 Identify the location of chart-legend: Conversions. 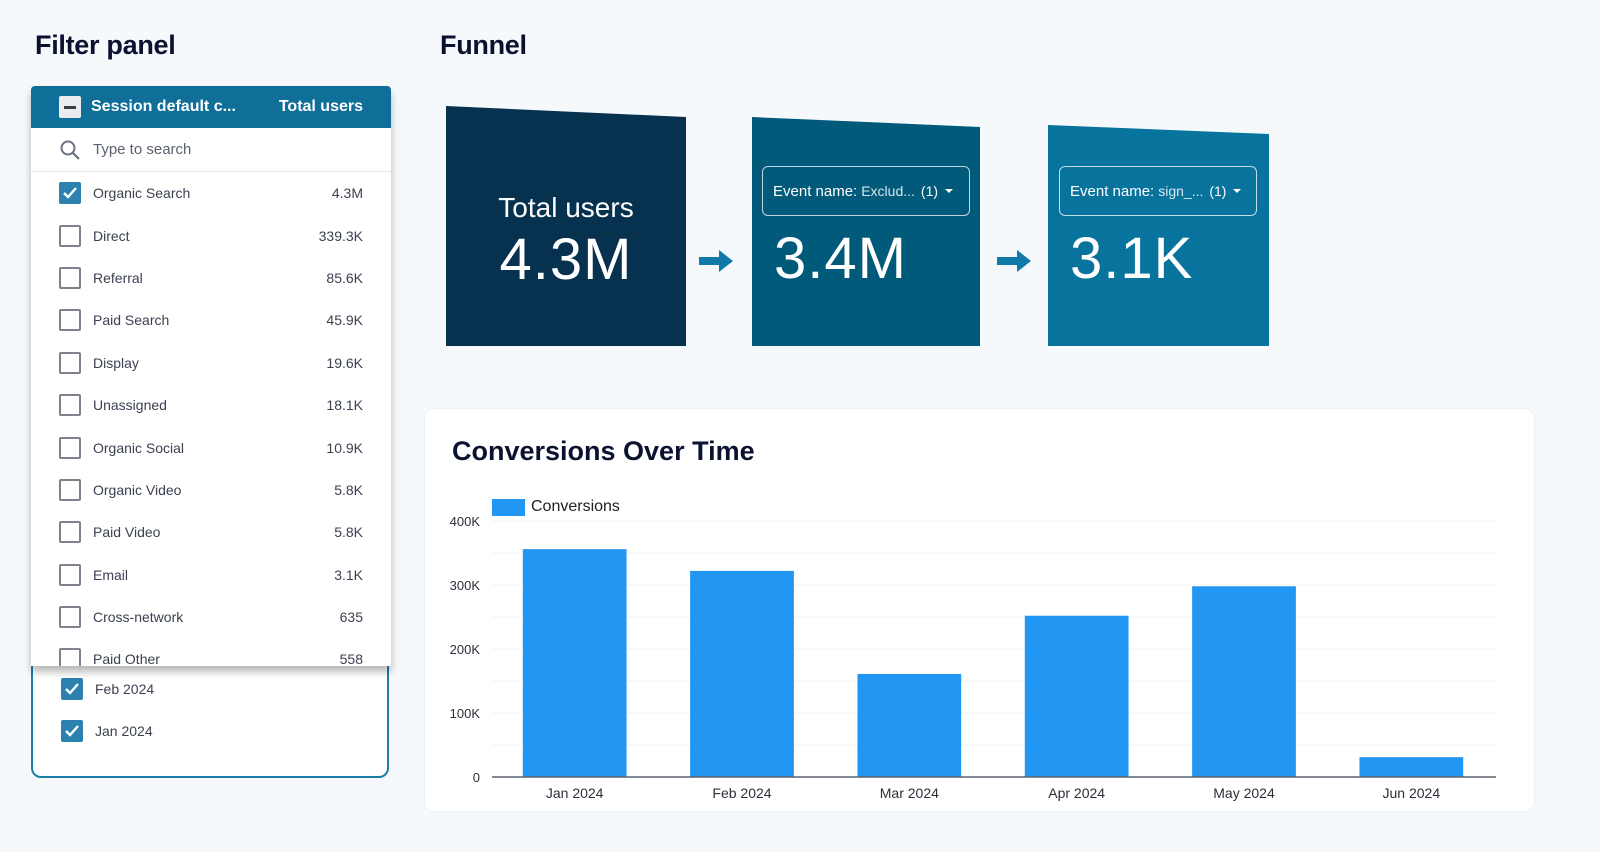
(556, 507).